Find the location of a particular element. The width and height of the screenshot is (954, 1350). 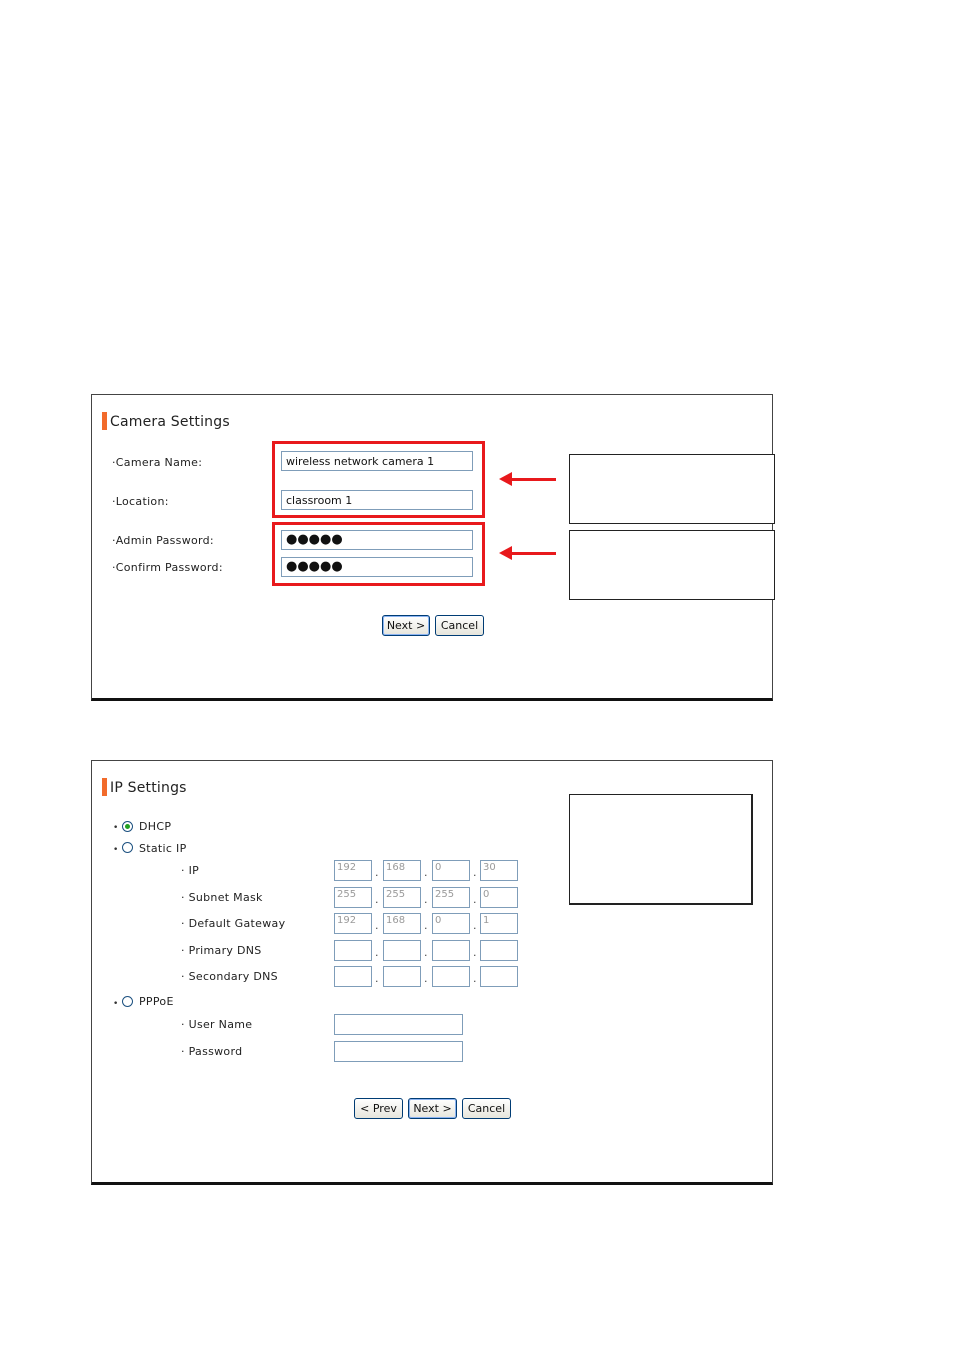

password-label: · Password is located at coordinates (212, 1051).